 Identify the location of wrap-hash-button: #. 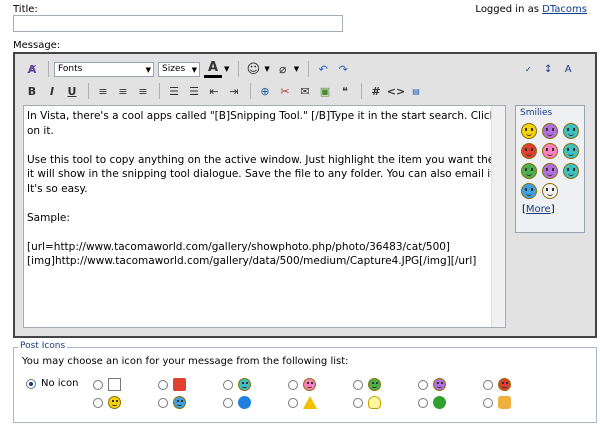
(376, 91).